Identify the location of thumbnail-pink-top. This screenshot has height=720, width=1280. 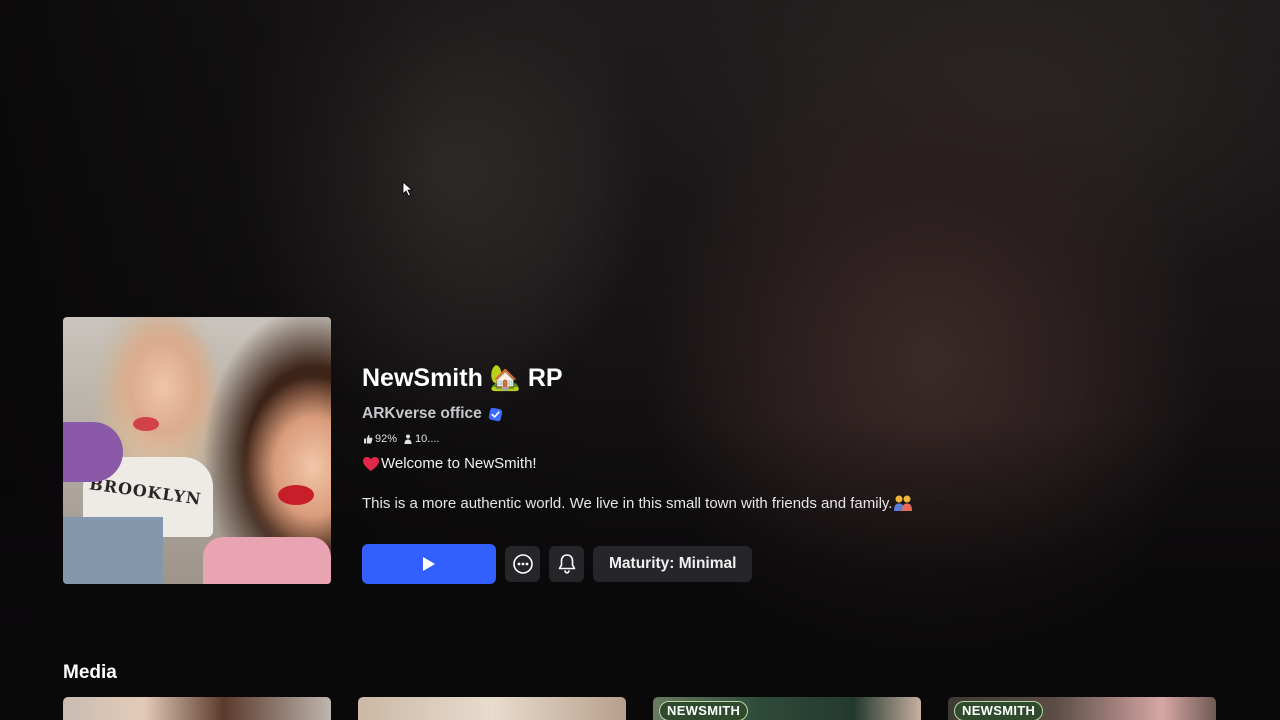
(267, 560).